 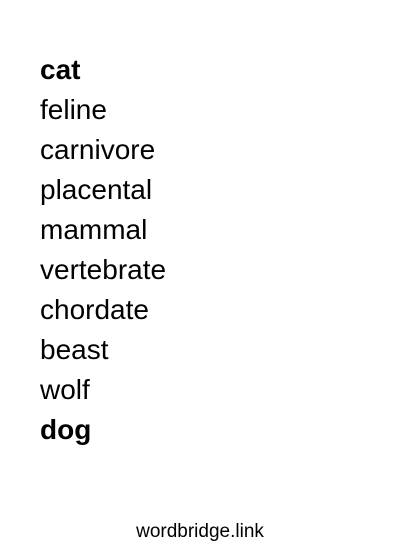 What do you see at coordinates (66, 429) in the screenshot?
I see `end-word: dog` at bounding box center [66, 429].